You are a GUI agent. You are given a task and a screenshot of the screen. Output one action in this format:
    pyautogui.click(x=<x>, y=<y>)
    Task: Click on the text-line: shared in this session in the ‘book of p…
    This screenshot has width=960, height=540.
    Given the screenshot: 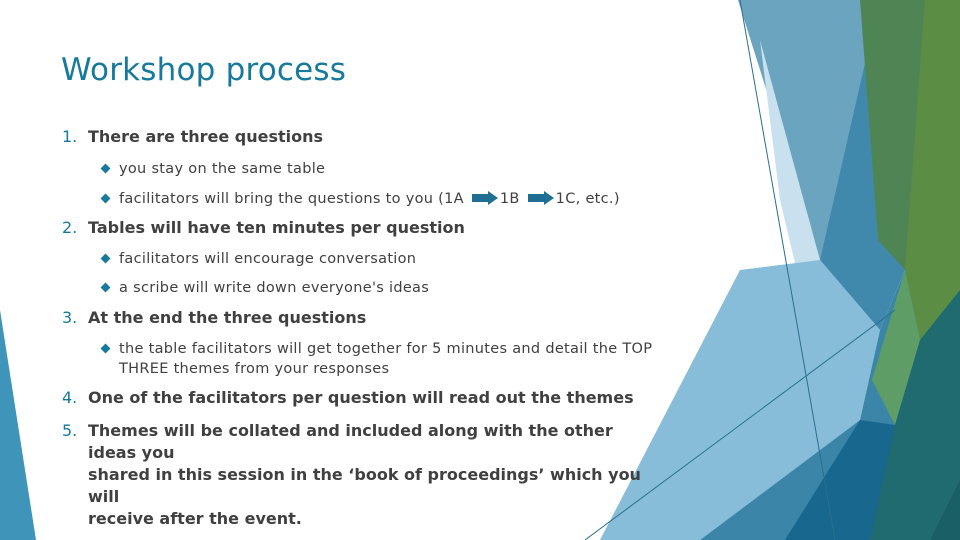 What is the action you would take?
    pyautogui.click(x=364, y=485)
    